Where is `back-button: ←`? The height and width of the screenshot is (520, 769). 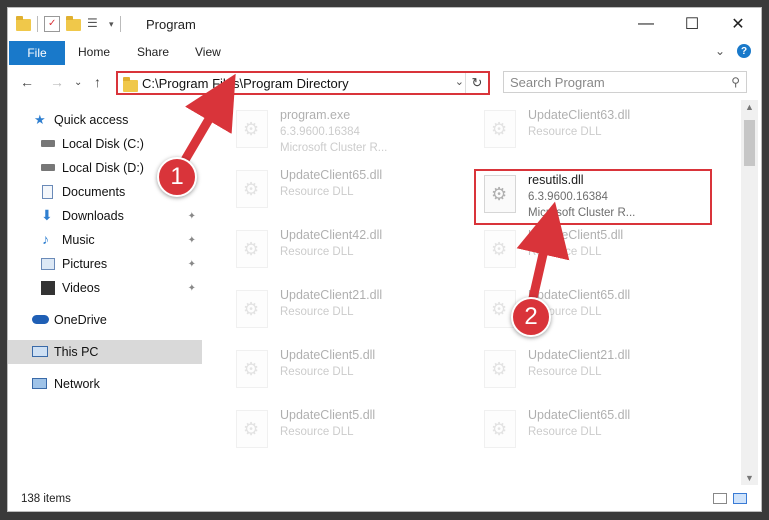
back-button: ← is located at coordinates (27, 82).